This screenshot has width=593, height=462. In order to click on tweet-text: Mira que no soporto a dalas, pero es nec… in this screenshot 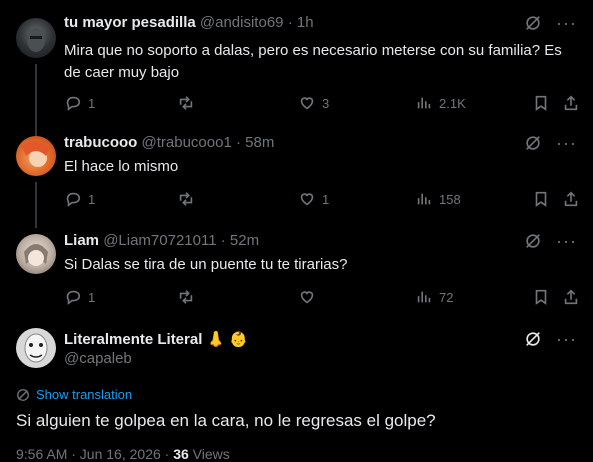, I will do `click(313, 61)`.